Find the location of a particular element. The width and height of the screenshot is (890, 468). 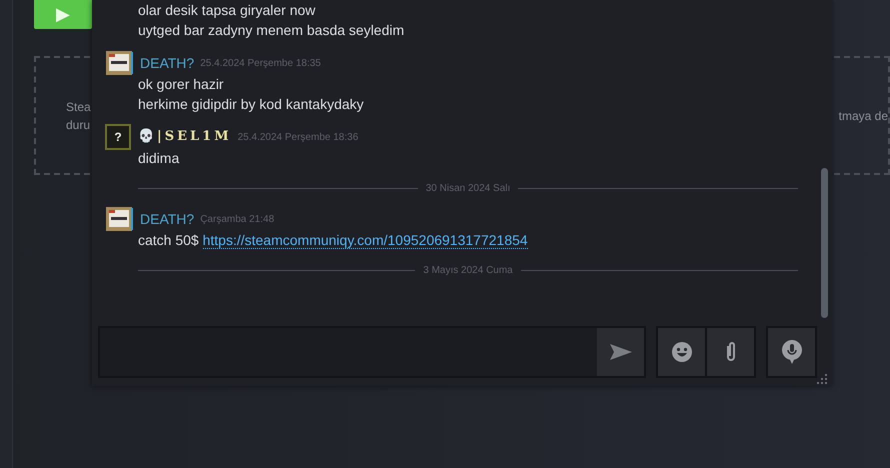

notice-text: Stea is located at coordinates (78, 107).